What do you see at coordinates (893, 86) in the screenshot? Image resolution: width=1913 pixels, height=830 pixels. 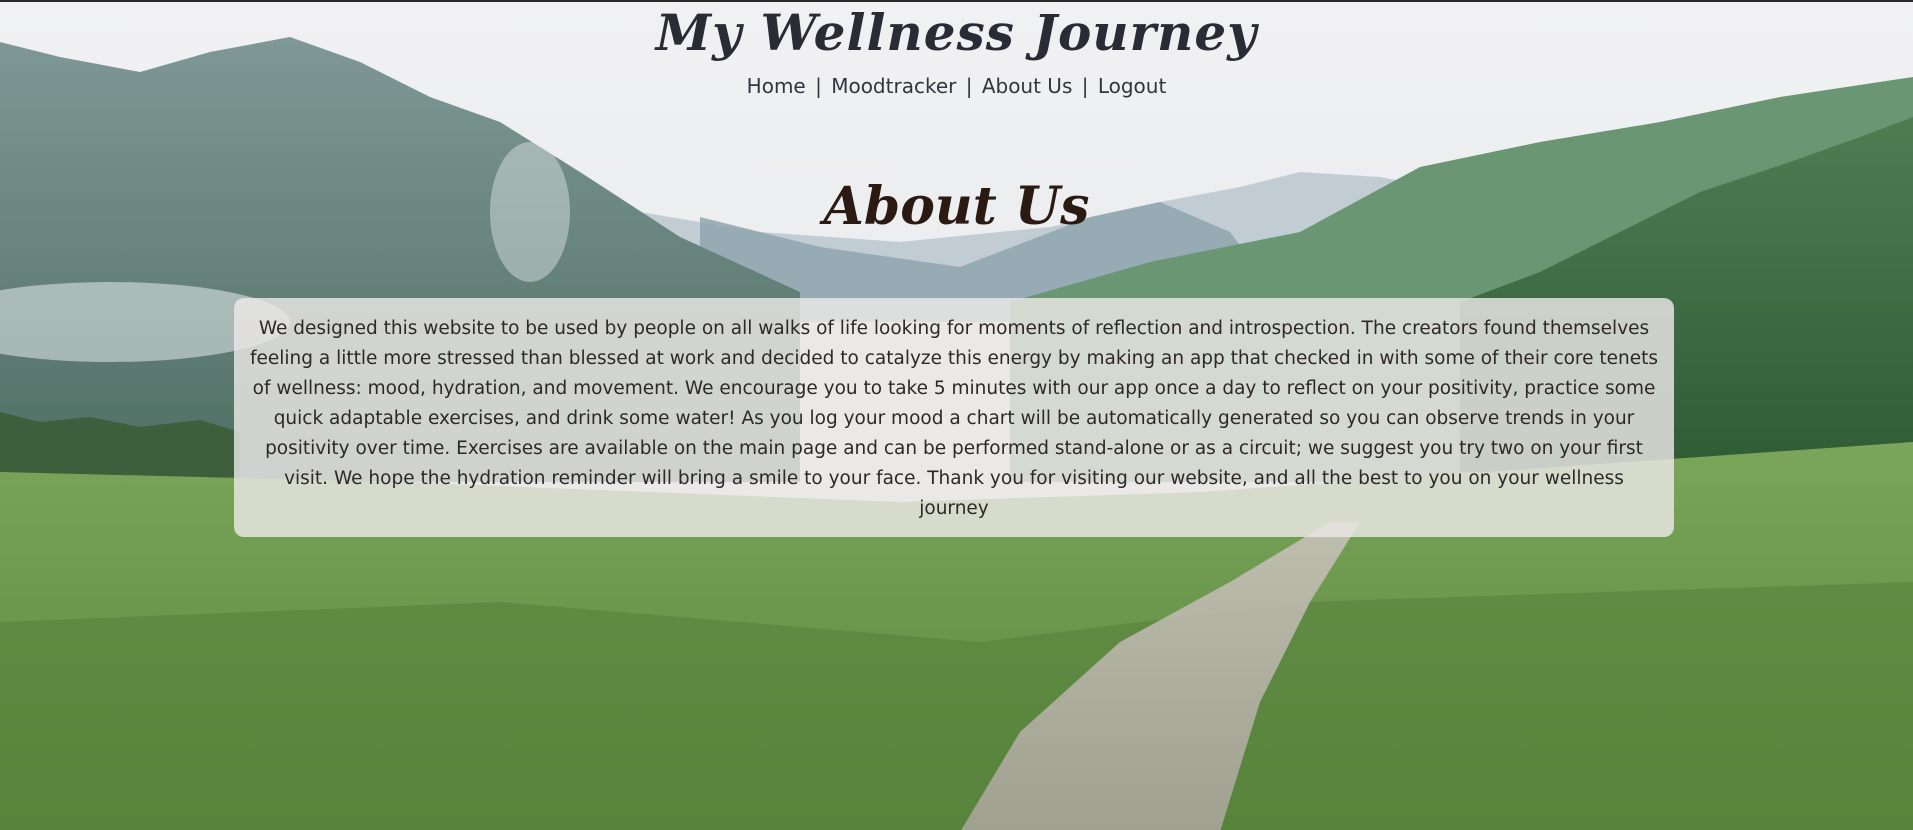 I see `nav-link-moodtracker: Moodtracker` at bounding box center [893, 86].